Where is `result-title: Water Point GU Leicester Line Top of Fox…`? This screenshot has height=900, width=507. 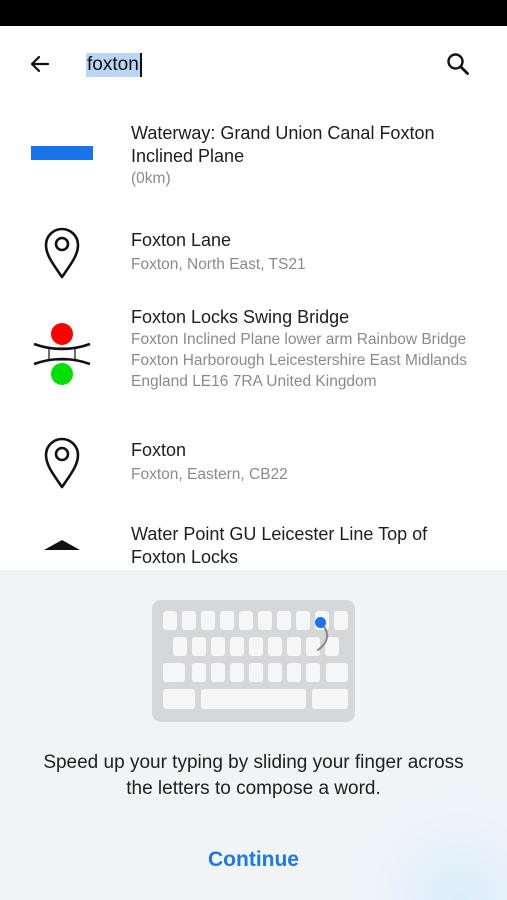
result-title: Water Point GU Leicester Line Top of Fox… is located at coordinates (279, 545).